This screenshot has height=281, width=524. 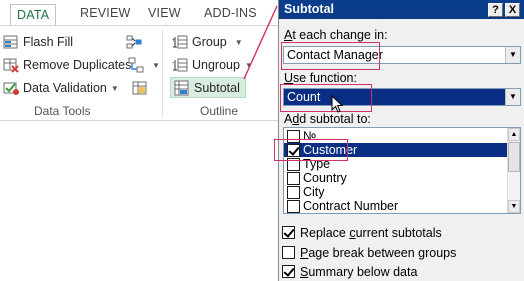 What do you see at coordinates (371, 232) in the screenshot?
I see `replace-current-subtotals-label: Replace current subtotals` at bounding box center [371, 232].